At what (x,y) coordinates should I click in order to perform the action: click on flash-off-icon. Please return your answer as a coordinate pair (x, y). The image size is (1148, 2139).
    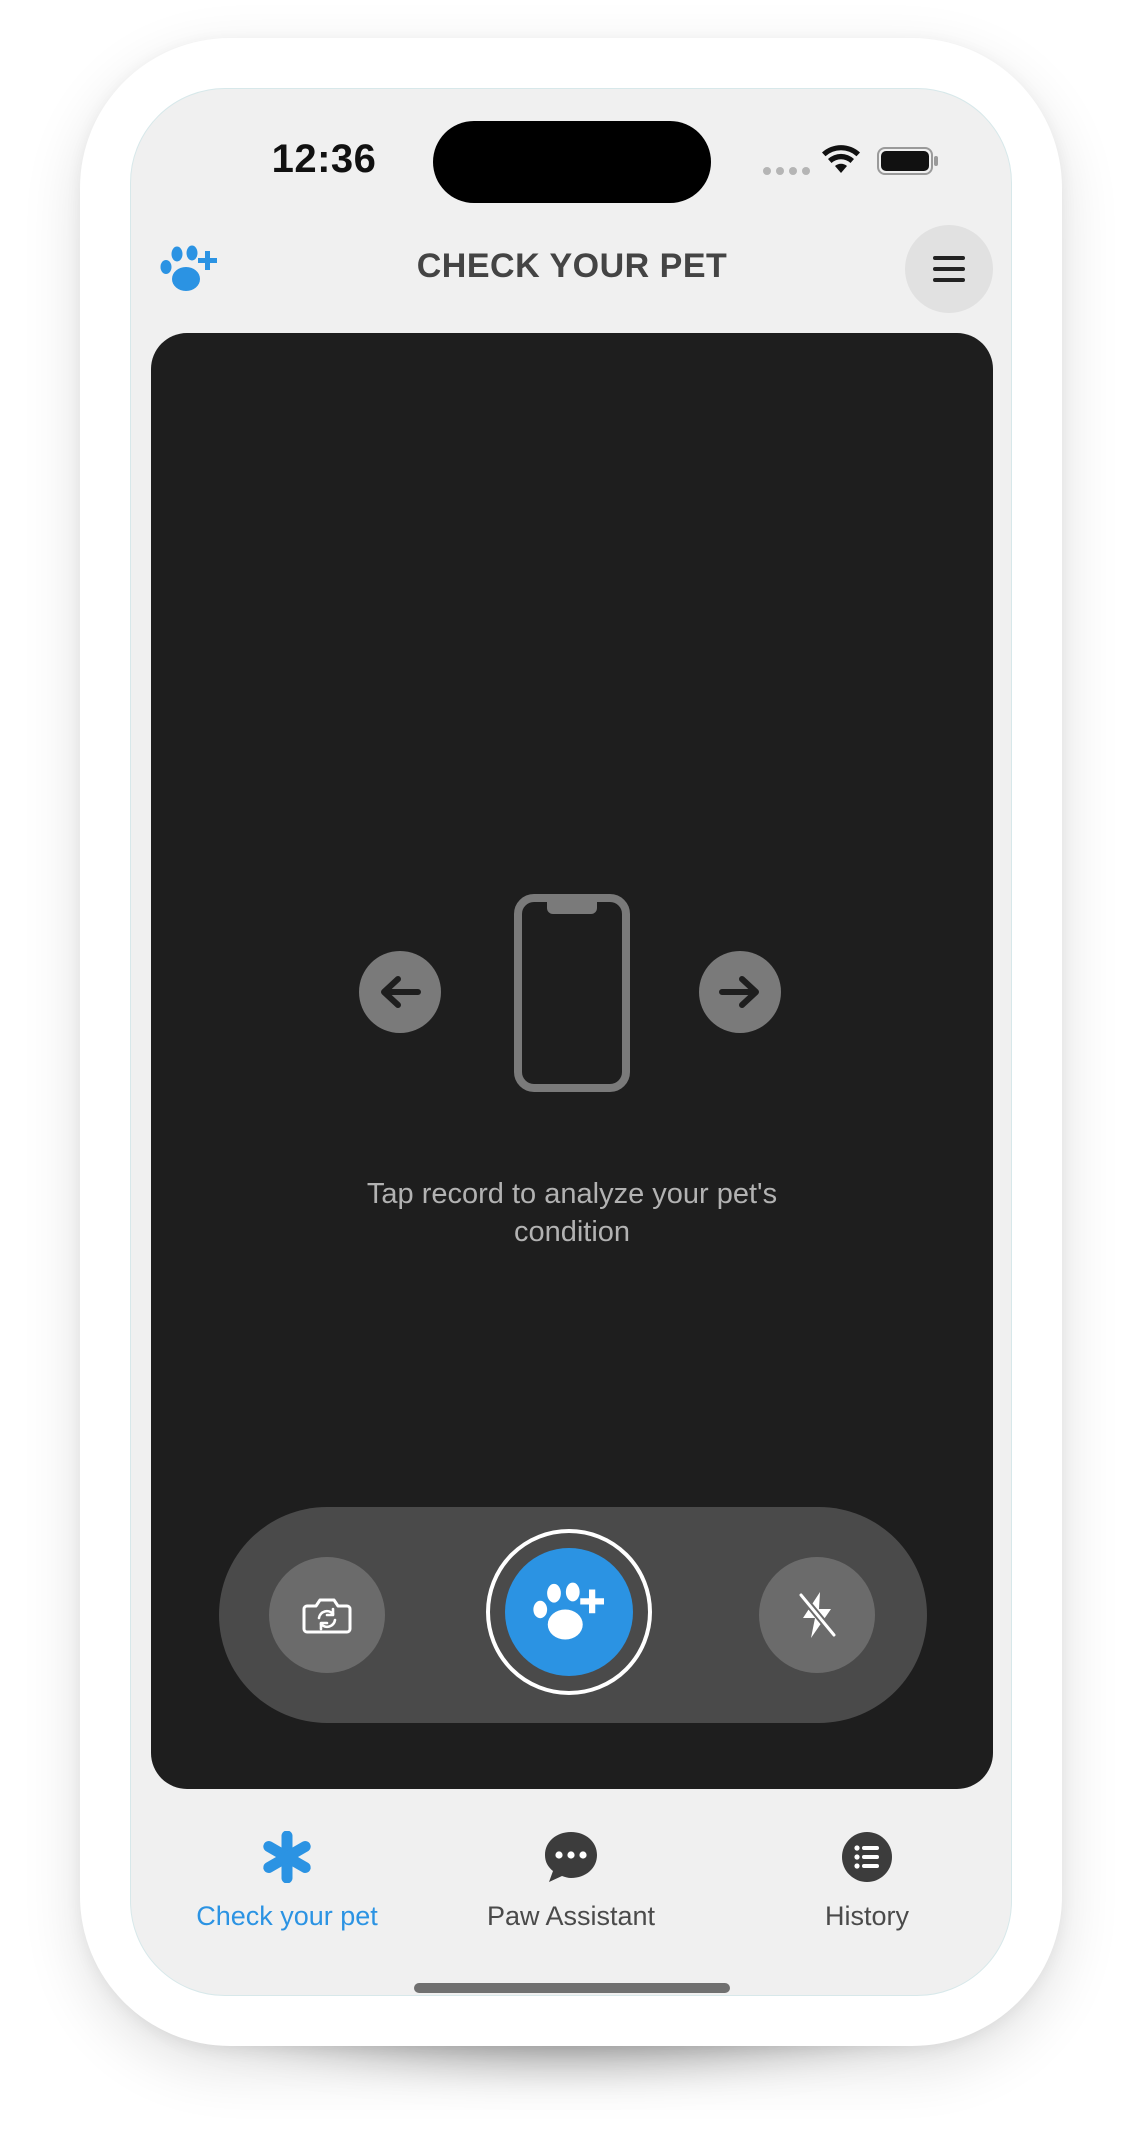
    Looking at the image, I should click on (817, 1615).